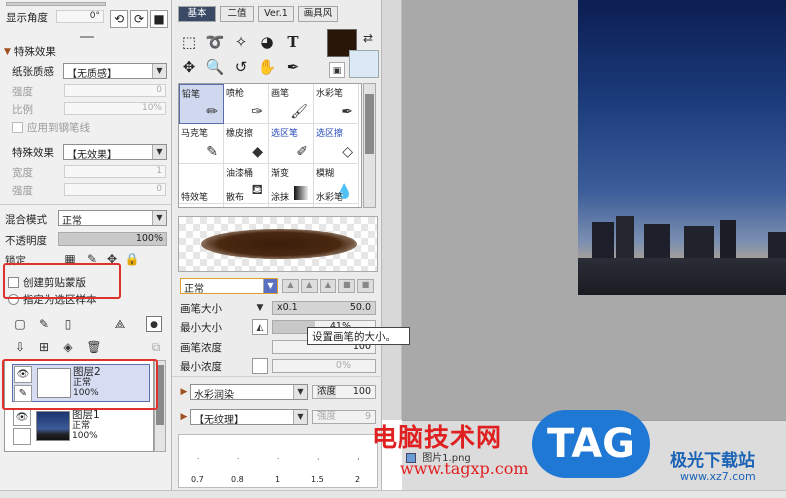 The height and width of the screenshot is (498, 786). What do you see at coordinates (56, 4) in the screenshot?
I see `rotation-slider` at bounding box center [56, 4].